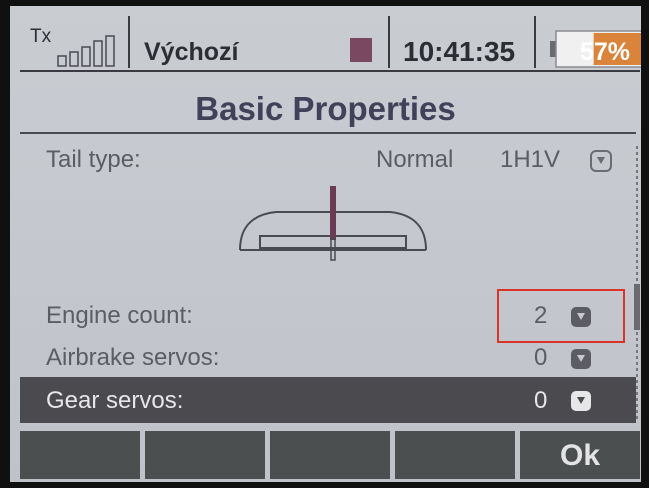  Describe the element at coordinates (328, 400) in the screenshot. I see `gear-servos-row: Gear servos: 0` at that location.